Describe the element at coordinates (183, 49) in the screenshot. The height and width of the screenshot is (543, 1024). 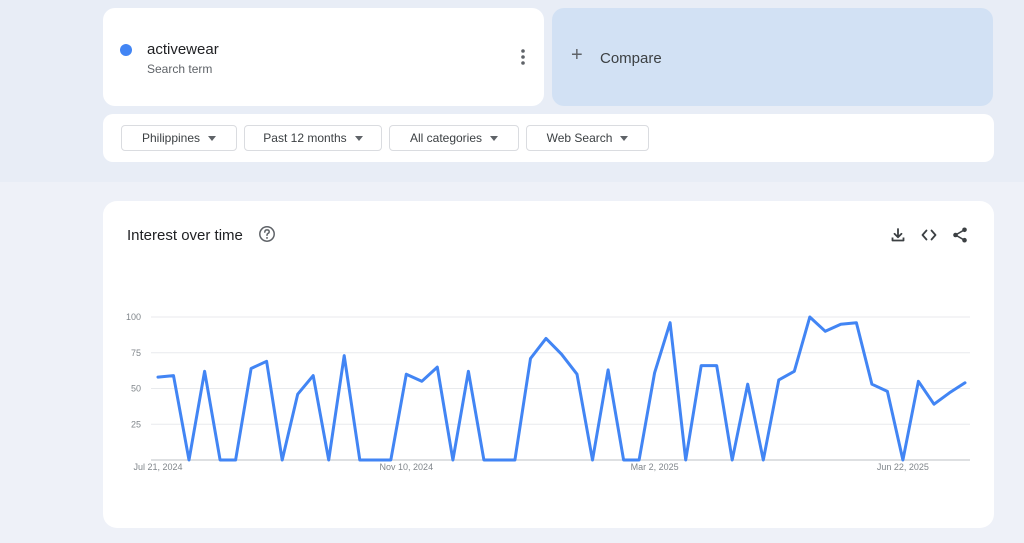
I see `search-term-name: activewear` at that location.